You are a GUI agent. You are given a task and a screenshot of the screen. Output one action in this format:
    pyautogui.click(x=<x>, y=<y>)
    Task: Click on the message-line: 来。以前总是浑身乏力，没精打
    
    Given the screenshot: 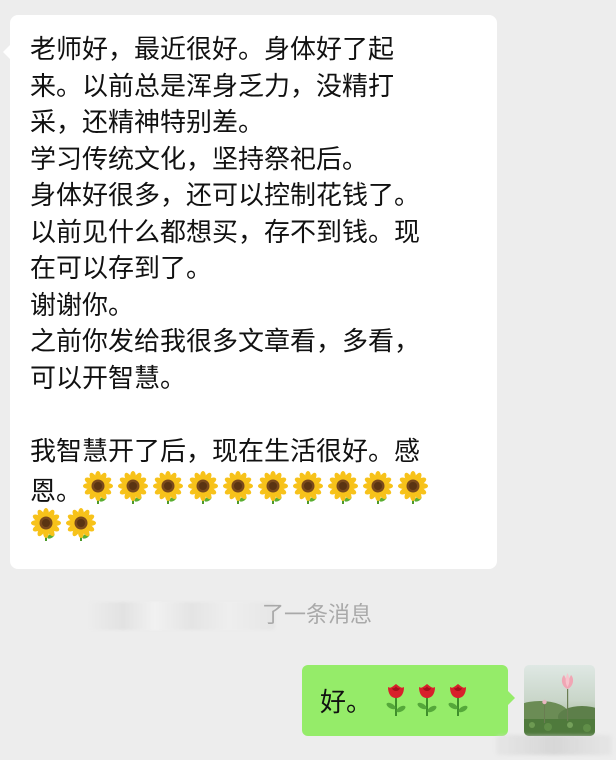 What is the action you would take?
    pyautogui.click(x=212, y=86)
    